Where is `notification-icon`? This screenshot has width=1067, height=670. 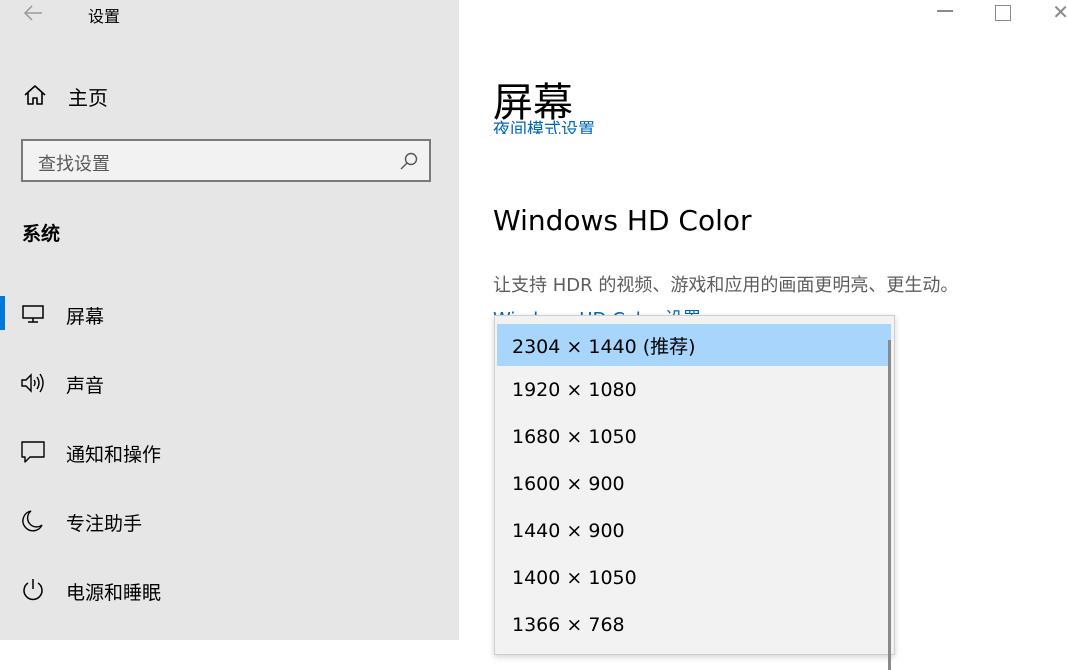 notification-icon is located at coordinates (33, 452).